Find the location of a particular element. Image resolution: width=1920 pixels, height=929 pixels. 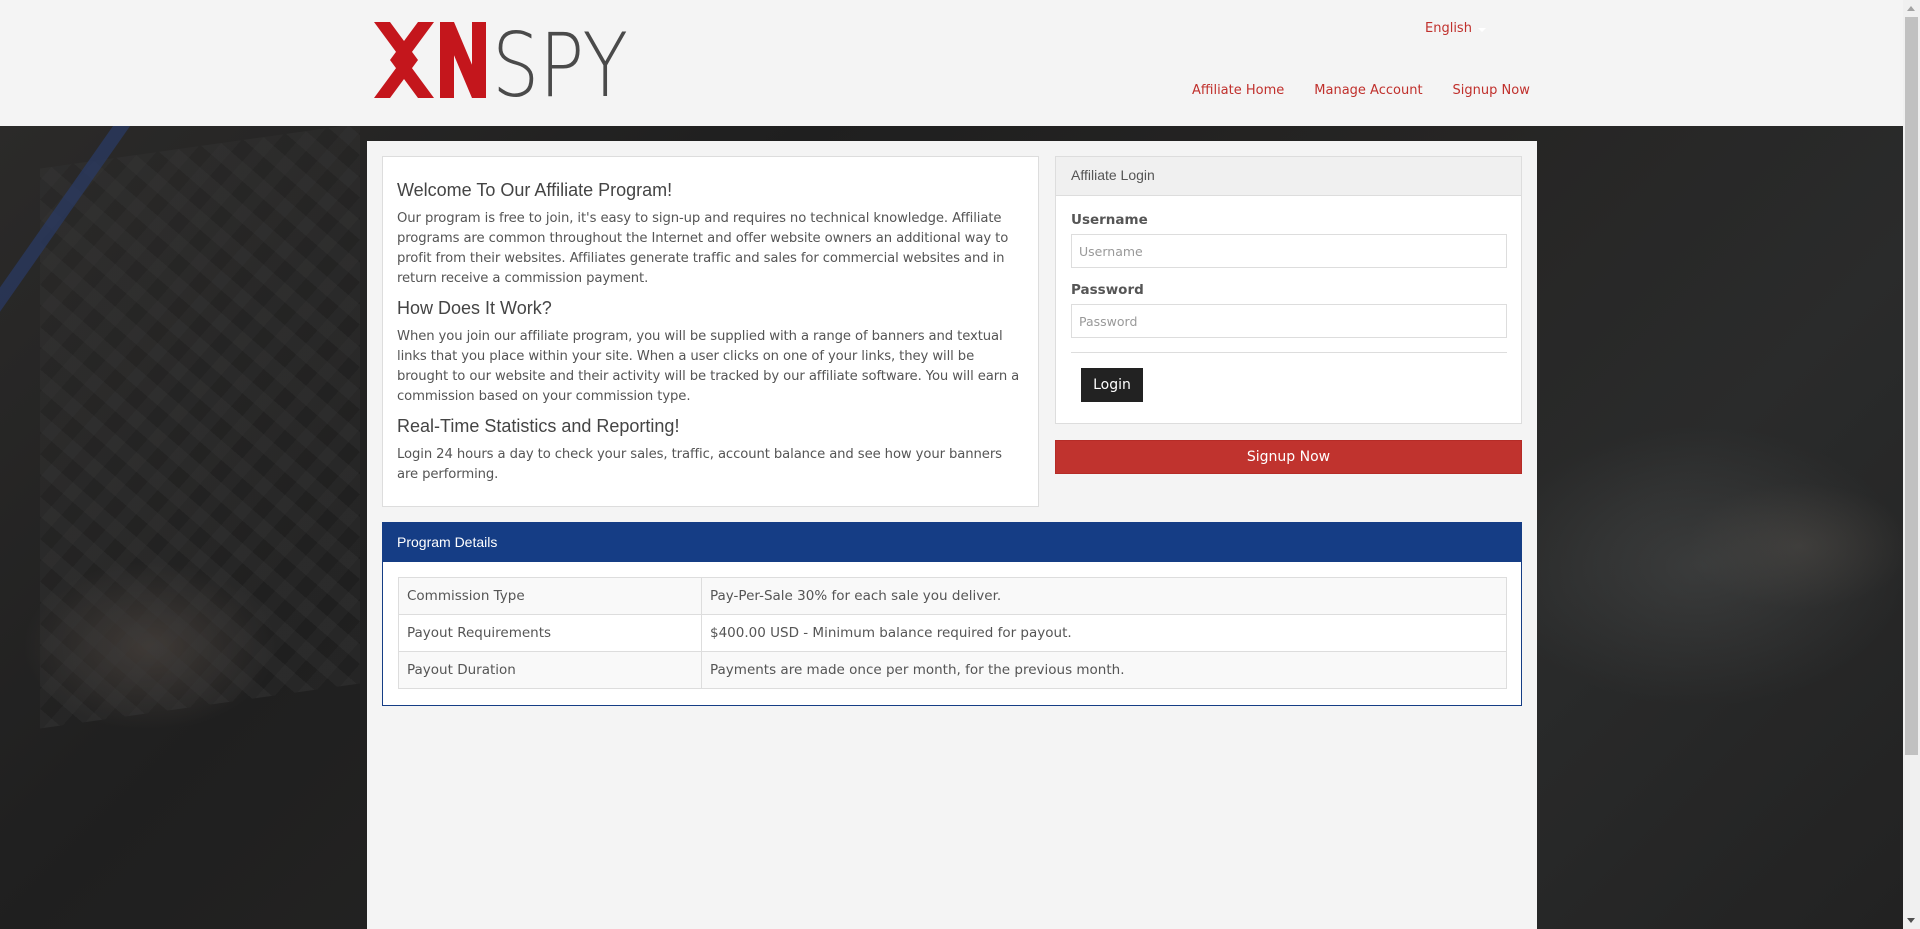

logo-mark: SPY is located at coordinates (501, 60).